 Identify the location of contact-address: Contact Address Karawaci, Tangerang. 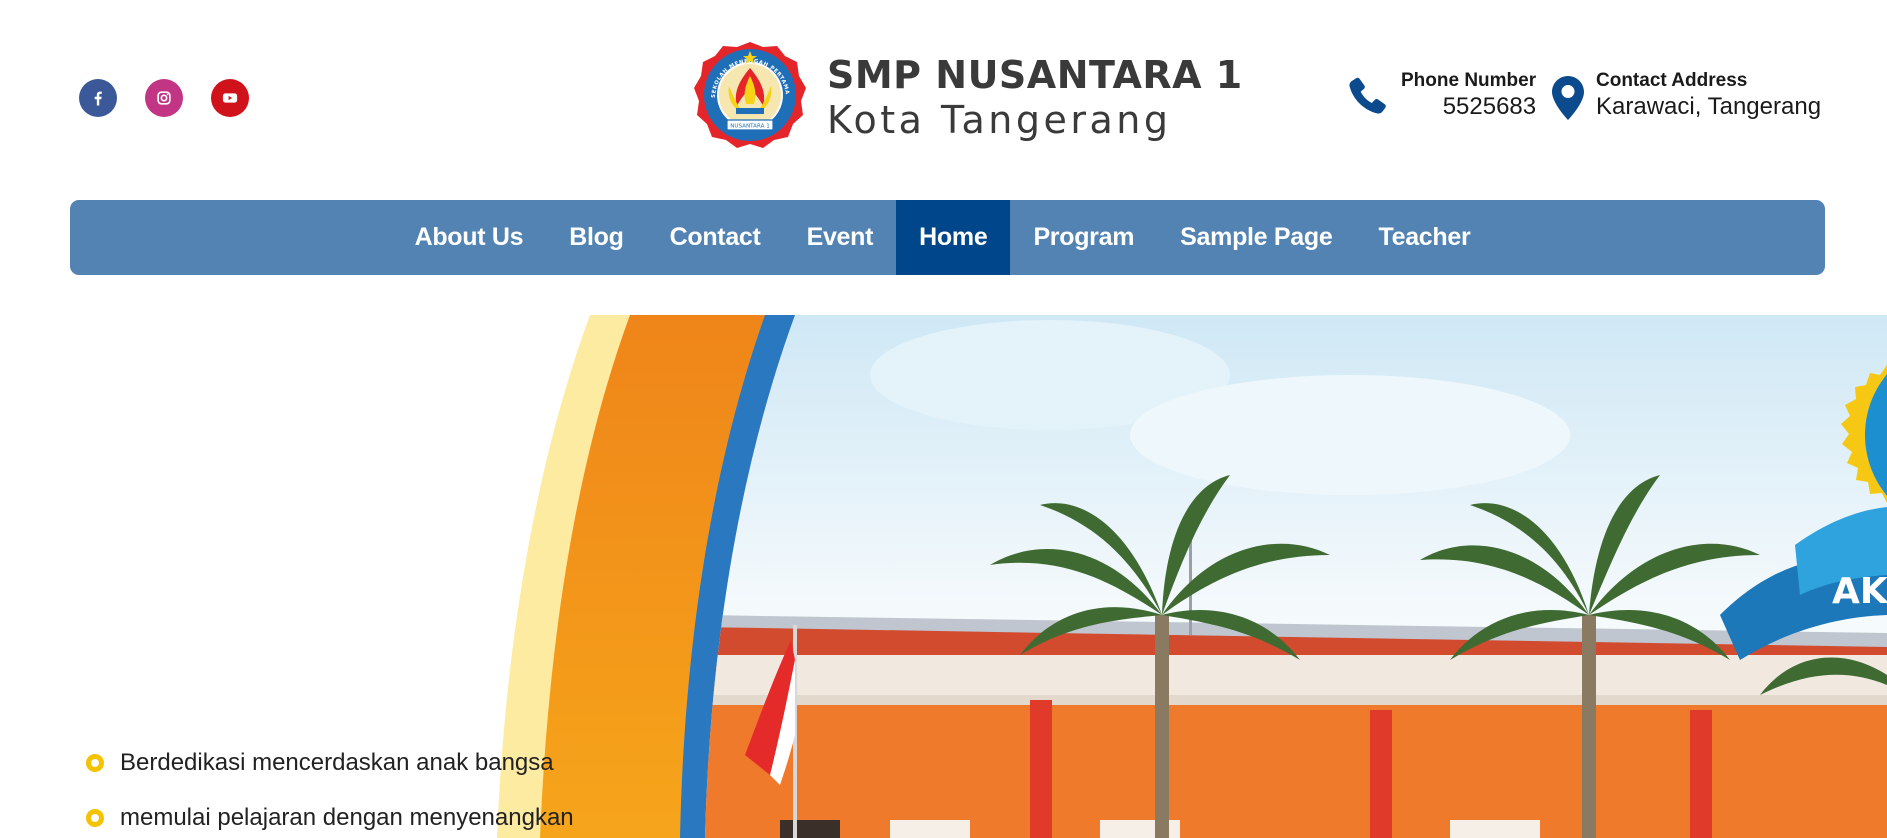
(1685, 96).